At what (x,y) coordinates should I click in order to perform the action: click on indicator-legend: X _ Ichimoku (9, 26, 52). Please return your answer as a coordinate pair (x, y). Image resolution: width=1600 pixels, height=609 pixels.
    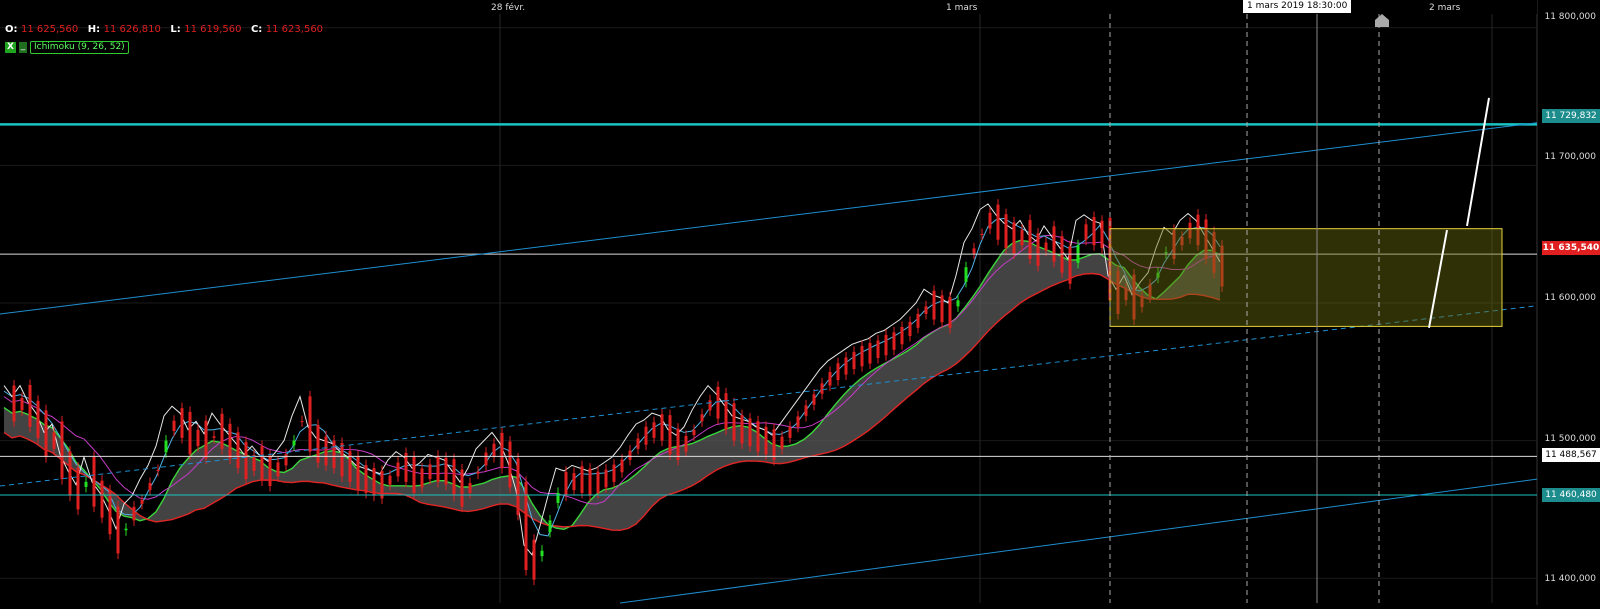
    Looking at the image, I should click on (67, 47).